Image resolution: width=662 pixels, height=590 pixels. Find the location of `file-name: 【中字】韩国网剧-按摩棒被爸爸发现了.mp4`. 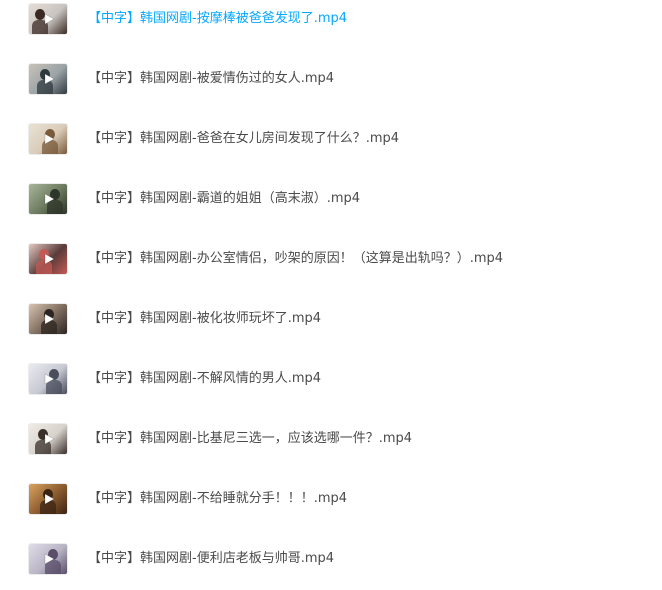

file-name: 【中字】韩国网剧-按摩棒被爸爸发现了.mp4 is located at coordinates (217, 19).